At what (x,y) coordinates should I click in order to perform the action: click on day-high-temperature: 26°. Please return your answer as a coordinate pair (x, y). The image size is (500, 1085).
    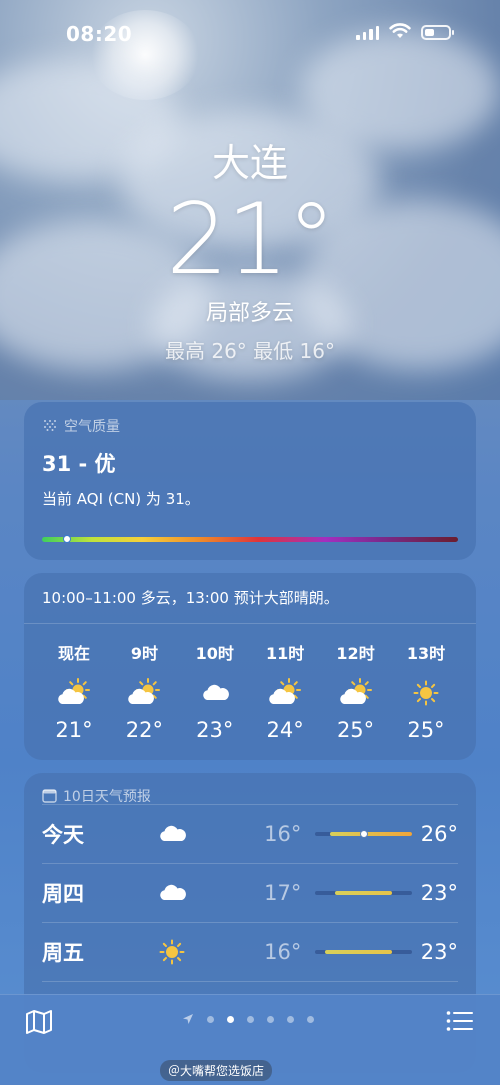
    Looking at the image, I should click on (439, 834).